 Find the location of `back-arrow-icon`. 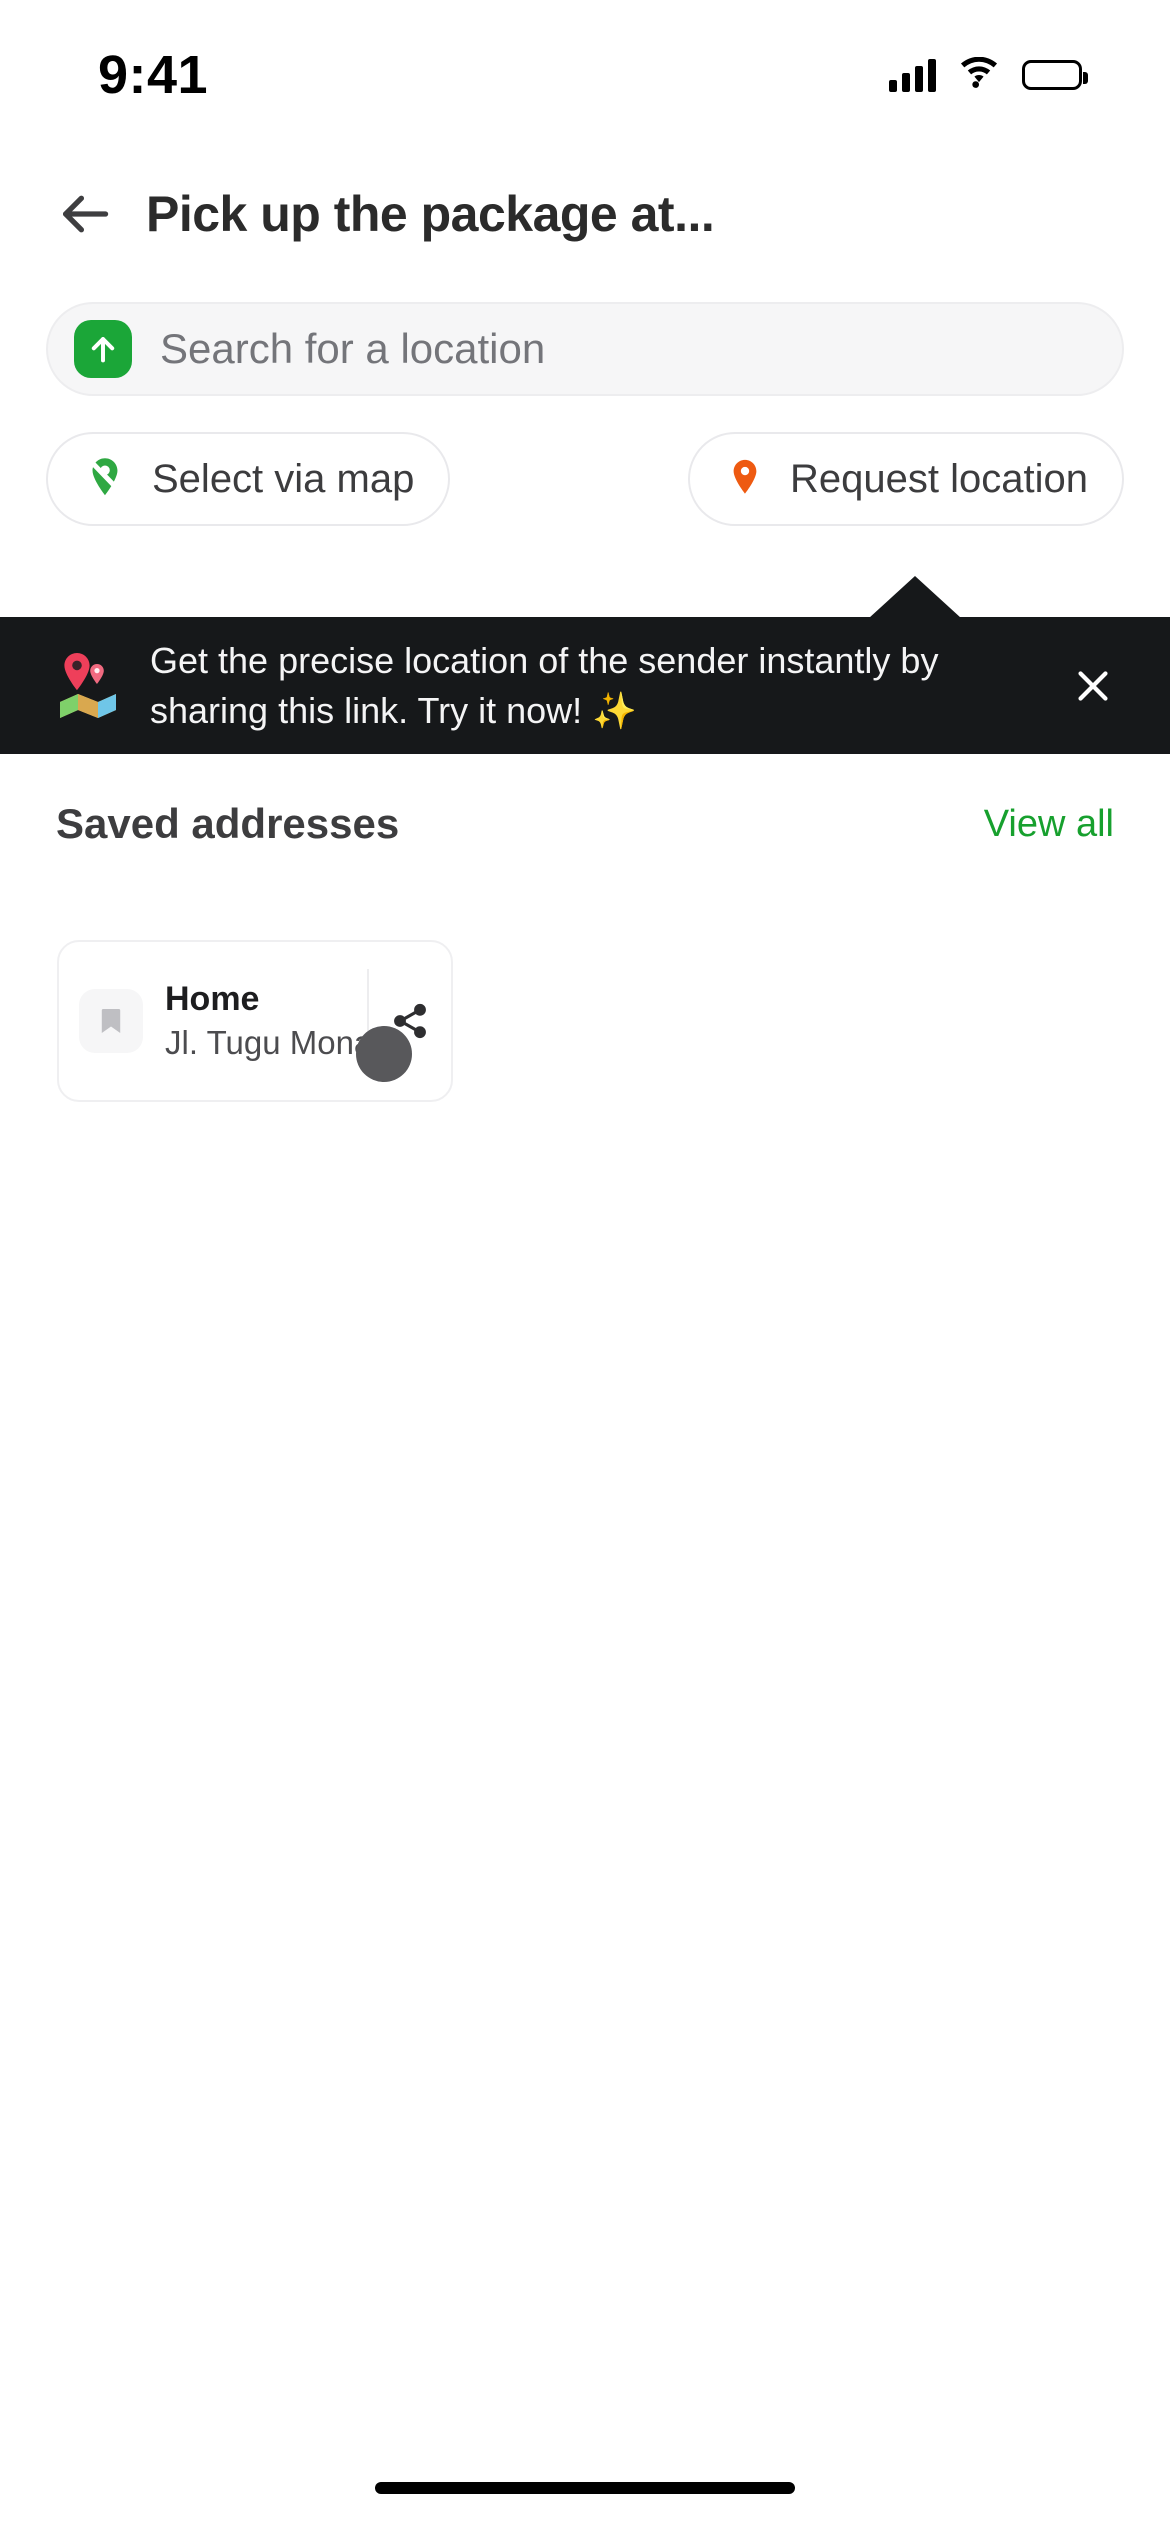

back-arrow-icon is located at coordinates (85, 214).